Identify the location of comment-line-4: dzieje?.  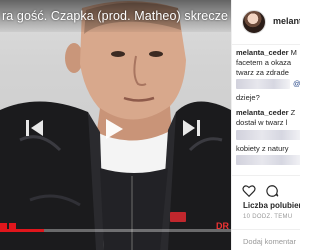
(248, 97).